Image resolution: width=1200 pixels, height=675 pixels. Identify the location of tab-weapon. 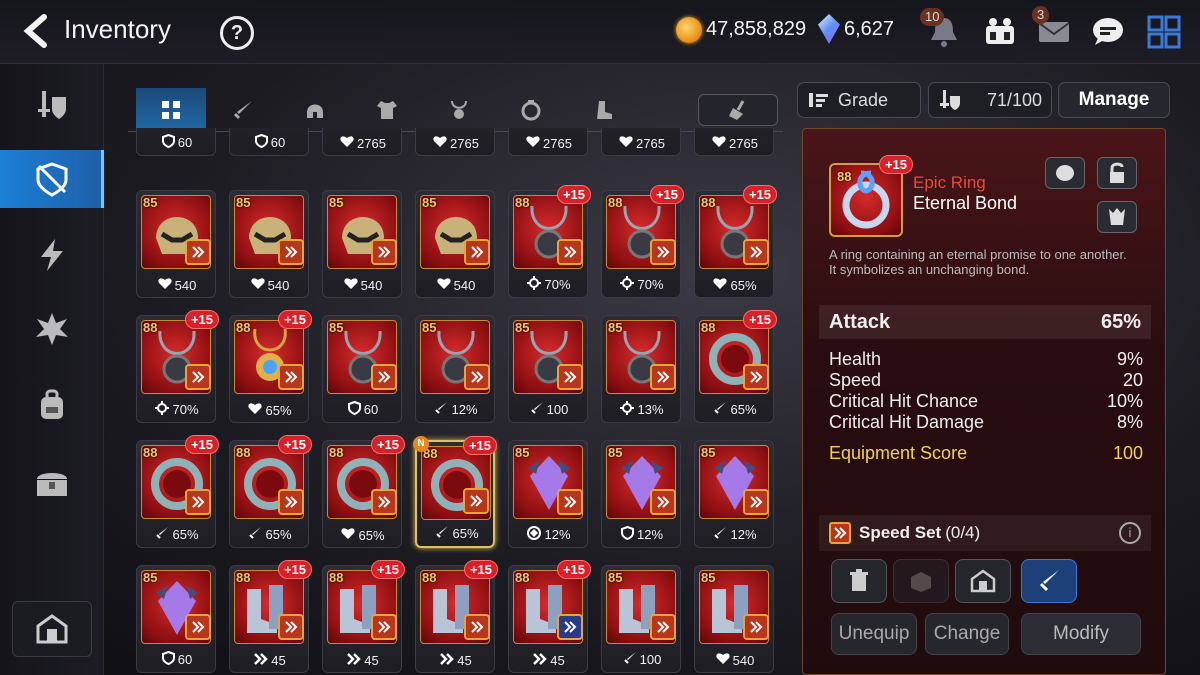
(243, 110).